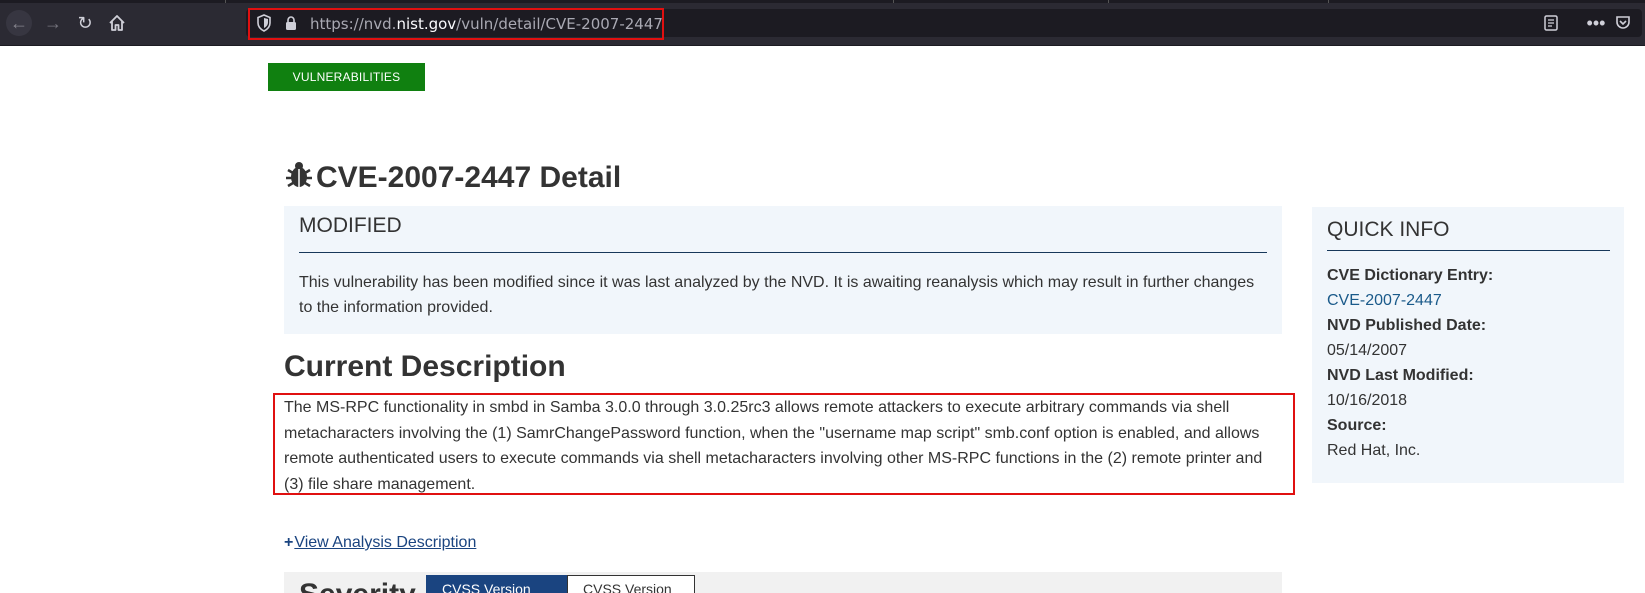 This screenshot has height=593, width=1645. Describe the element at coordinates (117, 23) in the screenshot. I see `home-icon` at that location.